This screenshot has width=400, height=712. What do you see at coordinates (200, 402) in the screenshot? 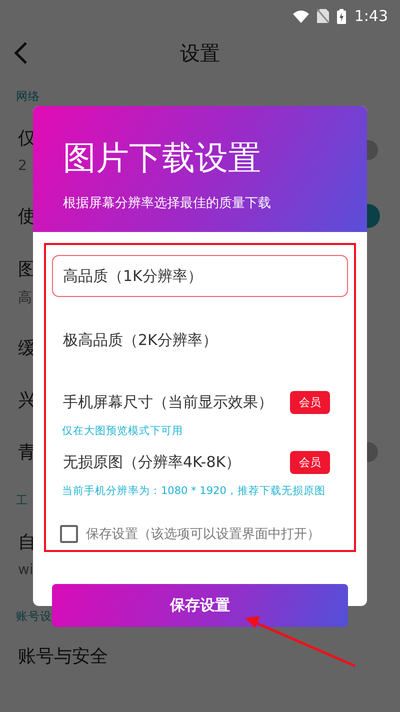
I see `quality-option: 手机屏幕尺寸（当前显示效果） 会员` at bounding box center [200, 402].